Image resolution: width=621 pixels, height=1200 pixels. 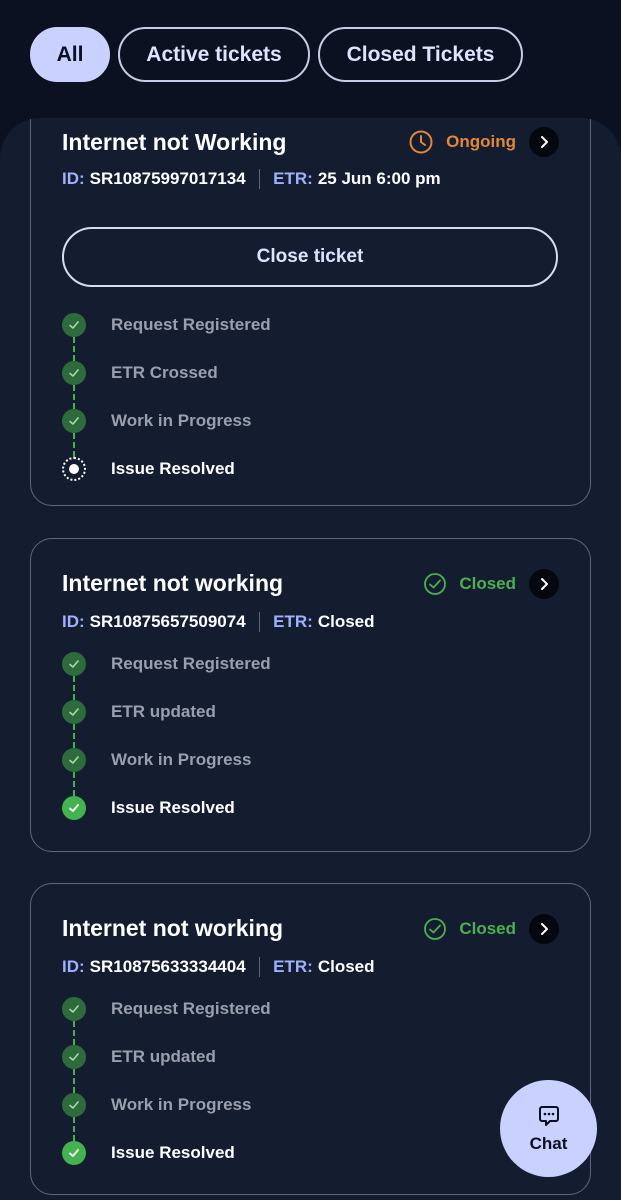 I want to click on chat-label: Chat, so click(x=548, y=1143).